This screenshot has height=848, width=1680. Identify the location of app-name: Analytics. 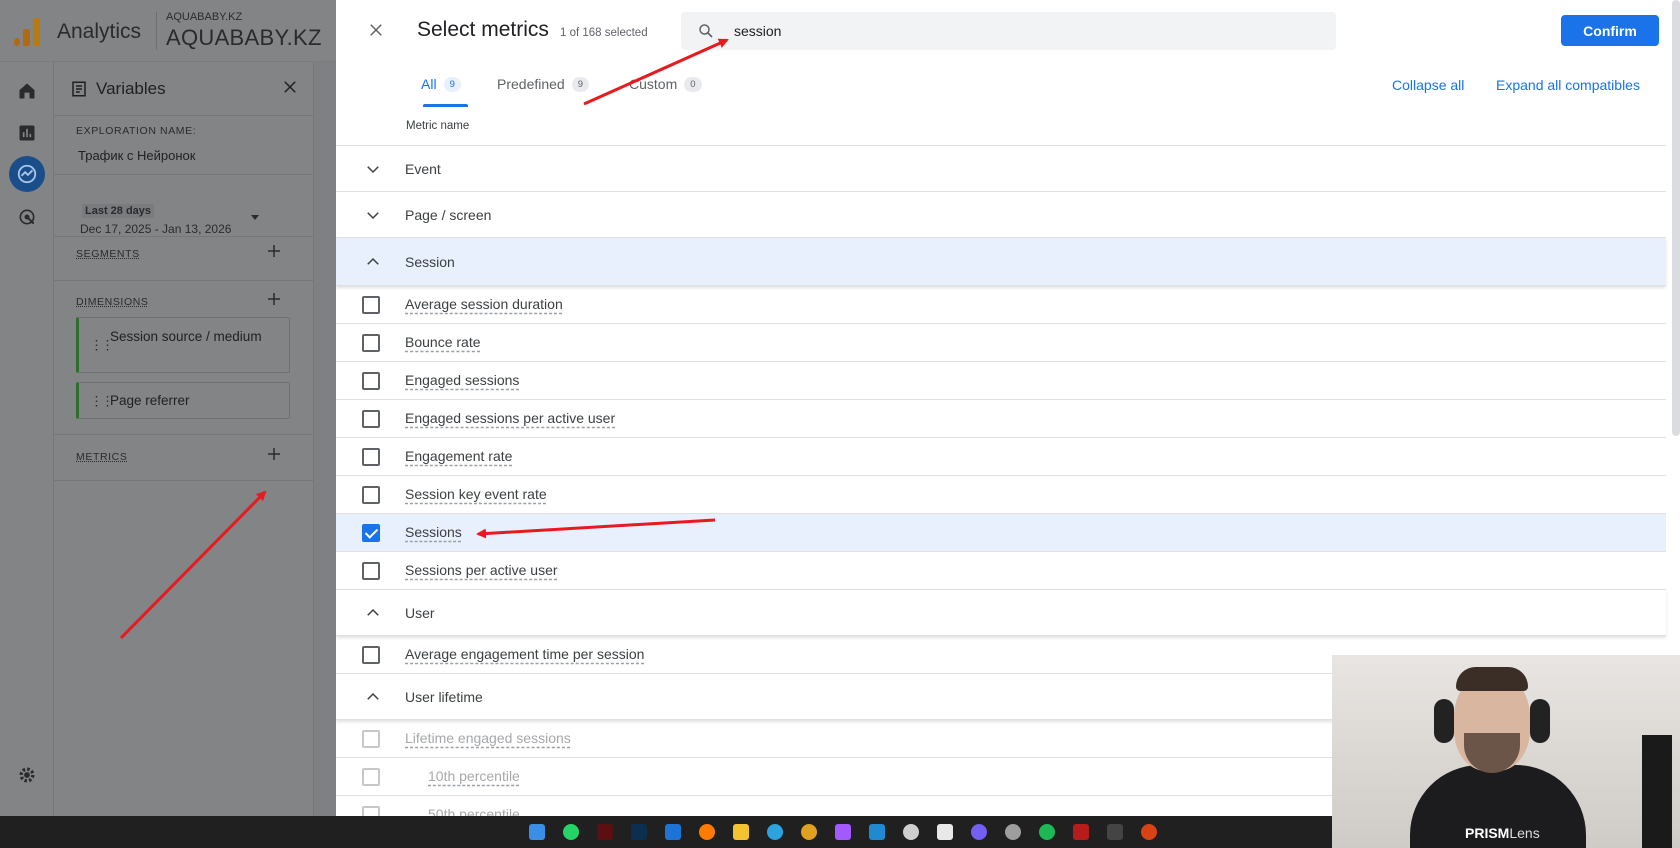
(99, 31).